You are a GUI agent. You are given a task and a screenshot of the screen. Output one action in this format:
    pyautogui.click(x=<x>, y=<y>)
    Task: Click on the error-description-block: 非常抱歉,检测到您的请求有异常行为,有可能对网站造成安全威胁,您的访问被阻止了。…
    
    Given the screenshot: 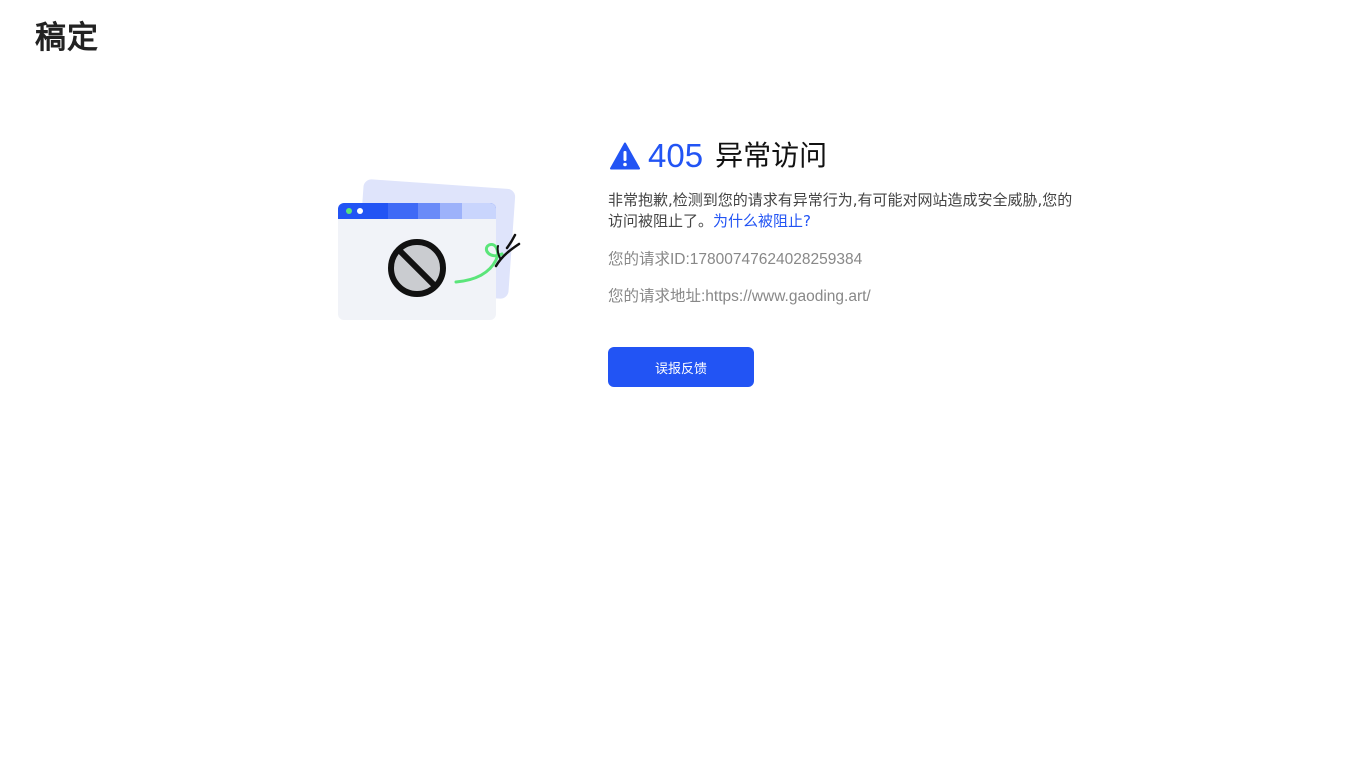 What is the action you would take?
    pyautogui.click(x=843, y=211)
    